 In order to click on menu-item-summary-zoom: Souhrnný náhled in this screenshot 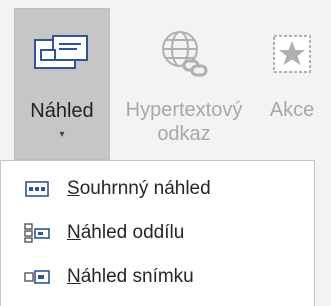, I will do `click(157, 189)`.